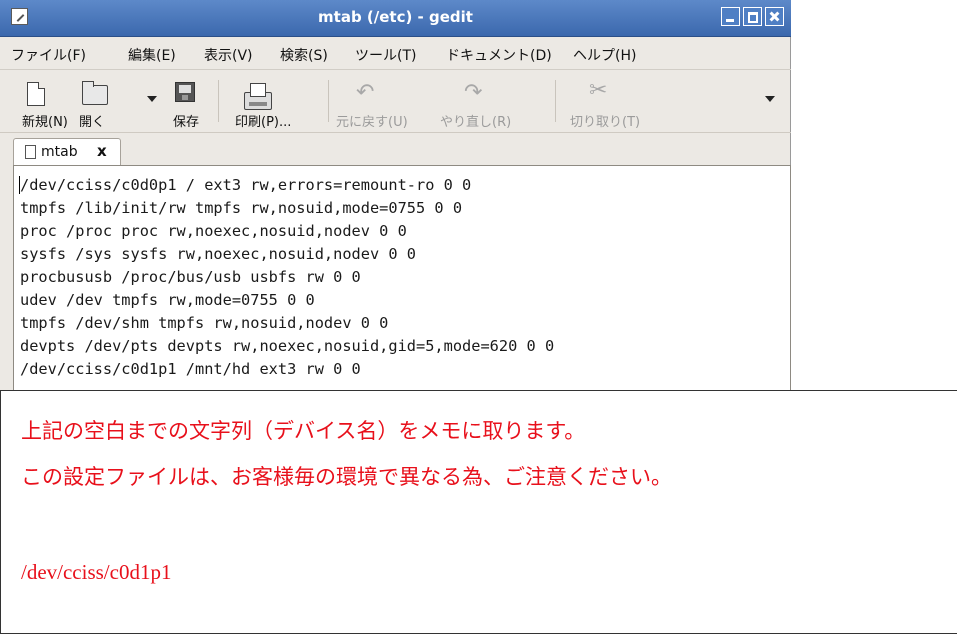 This screenshot has width=957, height=634. What do you see at coordinates (152, 99) in the screenshot?
I see `open-dropdown-arrow-icon` at bounding box center [152, 99].